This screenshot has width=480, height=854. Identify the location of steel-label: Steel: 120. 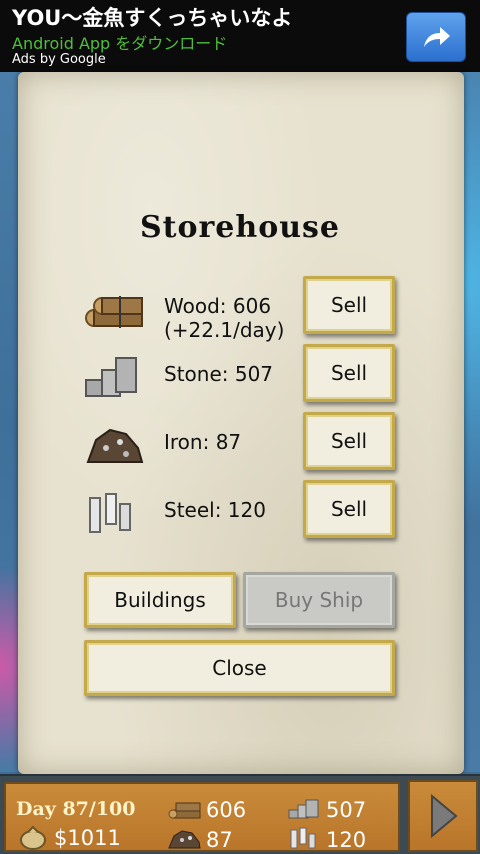
(215, 510).